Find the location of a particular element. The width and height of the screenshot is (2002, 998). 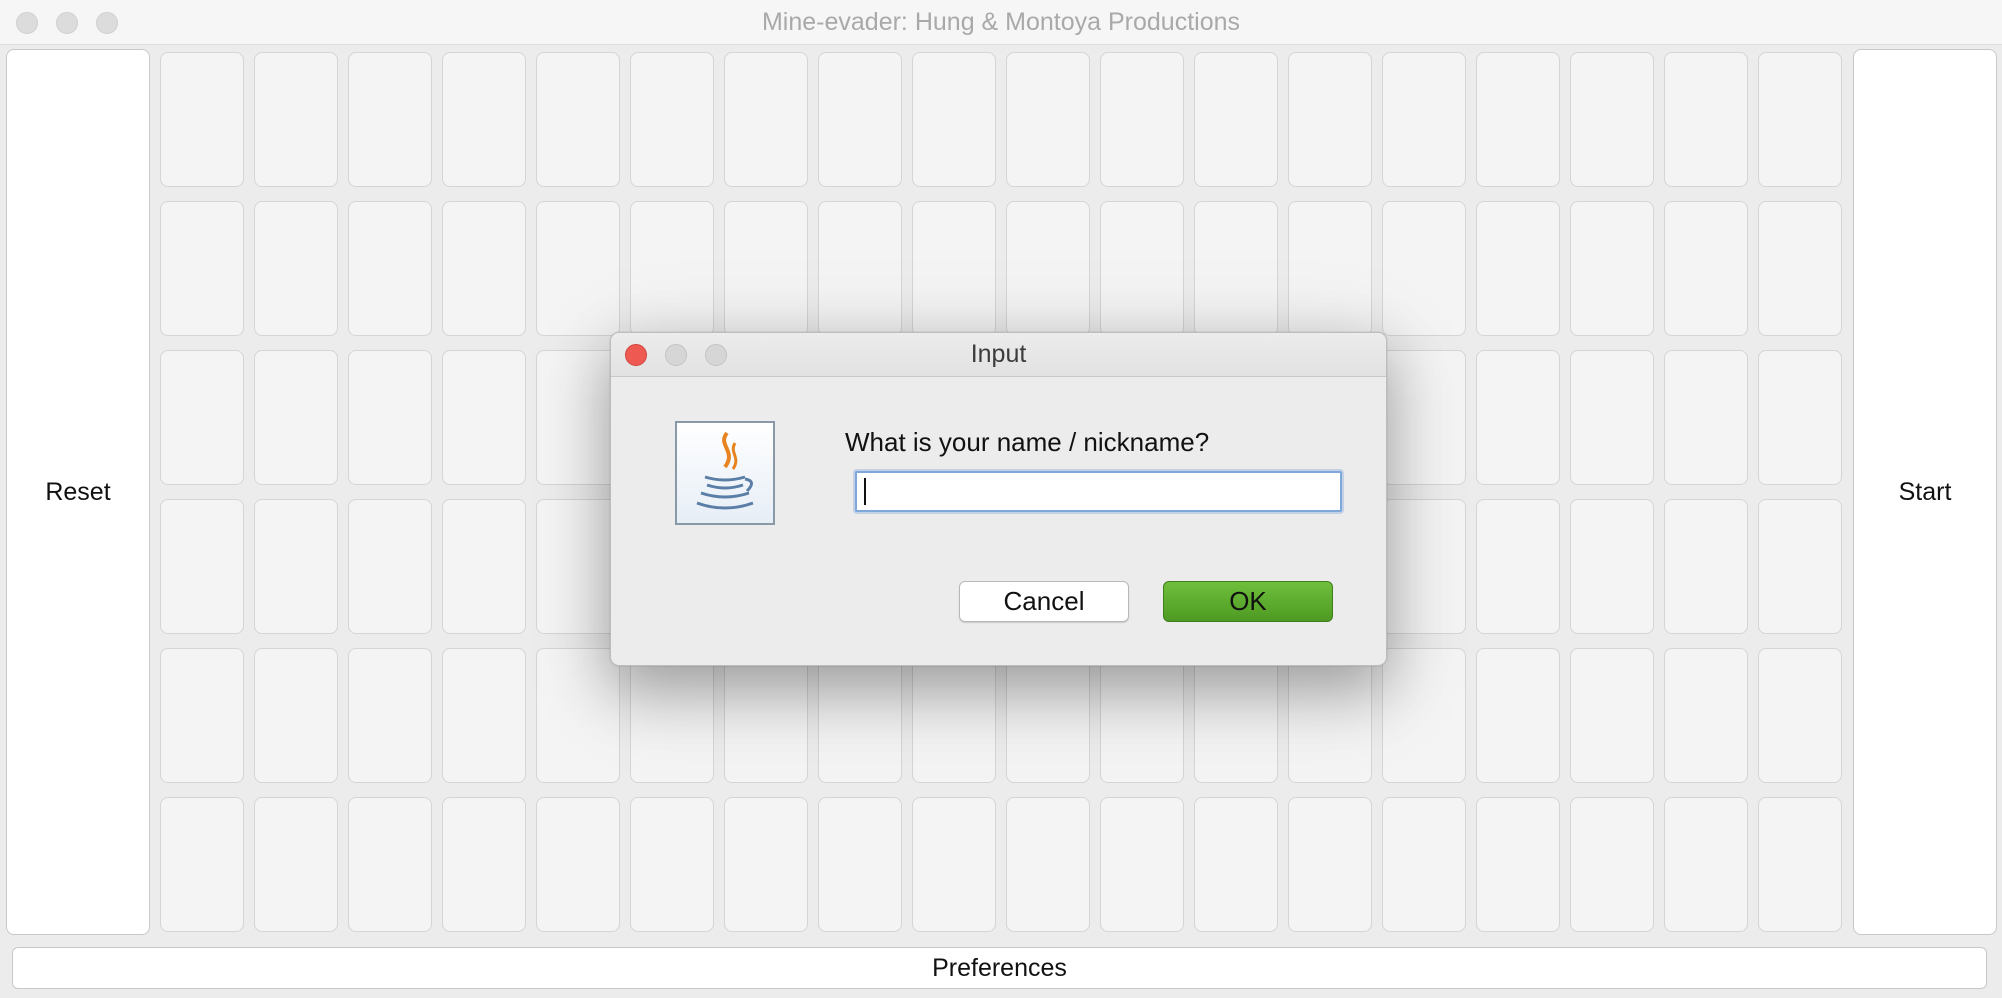

preferences-button: Preferences is located at coordinates (999, 968).